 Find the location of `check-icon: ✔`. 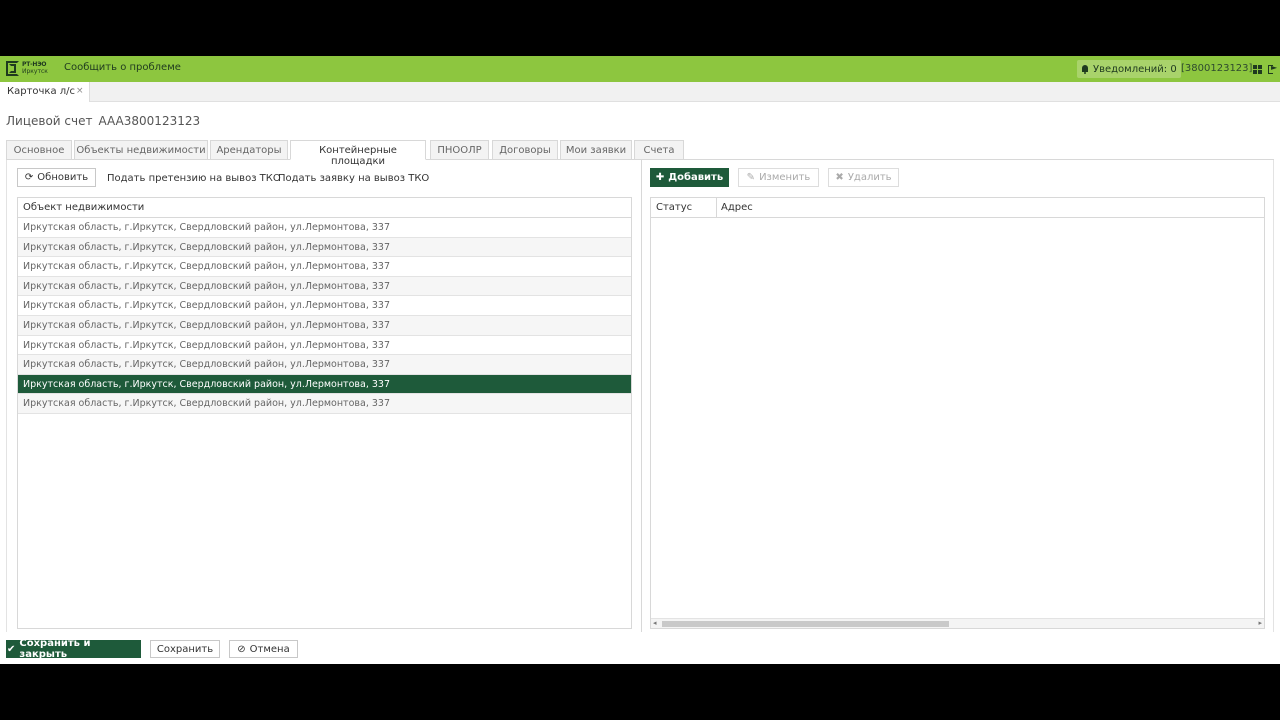

check-icon: ✔ is located at coordinates (11, 649).